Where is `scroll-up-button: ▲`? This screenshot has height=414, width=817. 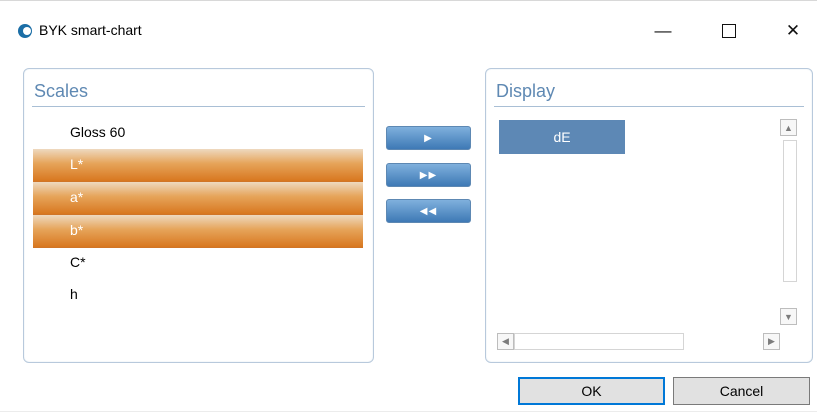 scroll-up-button: ▲ is located at coordinates (788, 127).